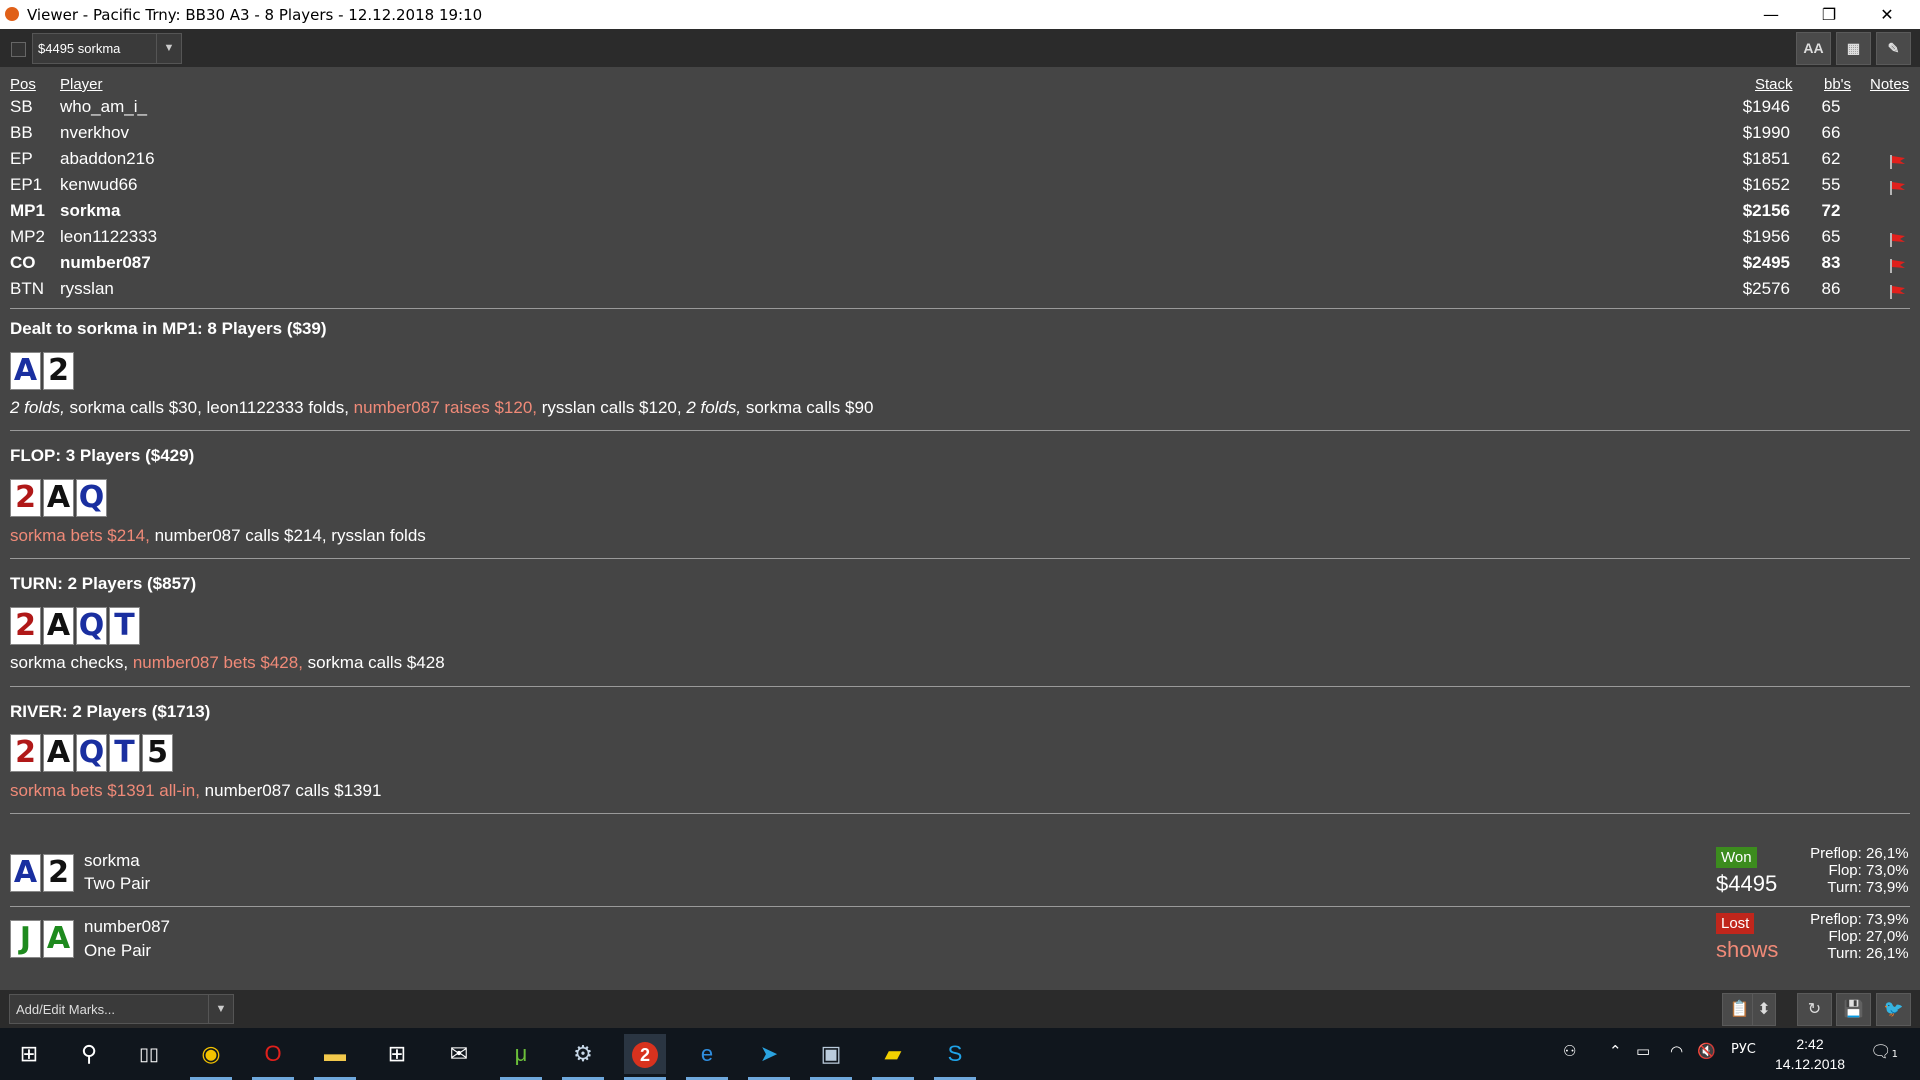 The image size is (1920, 1080). Describe the element at coordinates (1889, 84) in the screenshot. I see `header-notes: Notes` at that location.